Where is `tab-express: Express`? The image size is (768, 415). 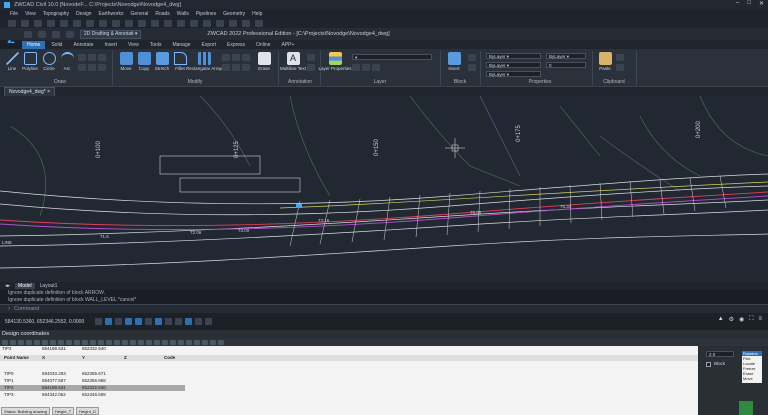
tab-express: Express is located at coordinates (236, 45).